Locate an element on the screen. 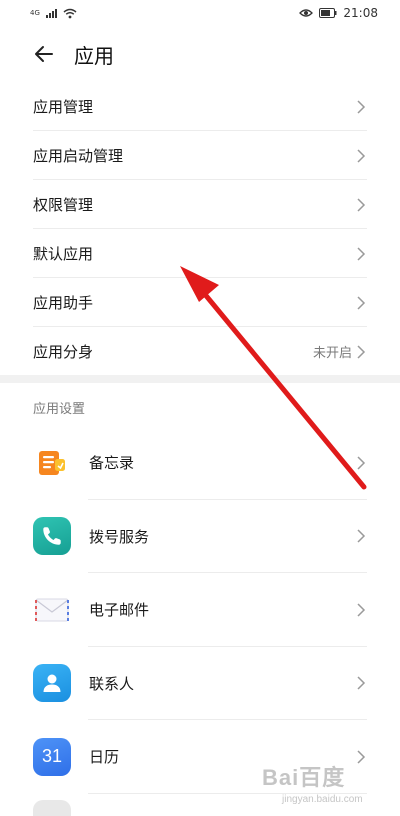  menu-item-default-apps: 默认应用 is located at coordinates (200, 253).